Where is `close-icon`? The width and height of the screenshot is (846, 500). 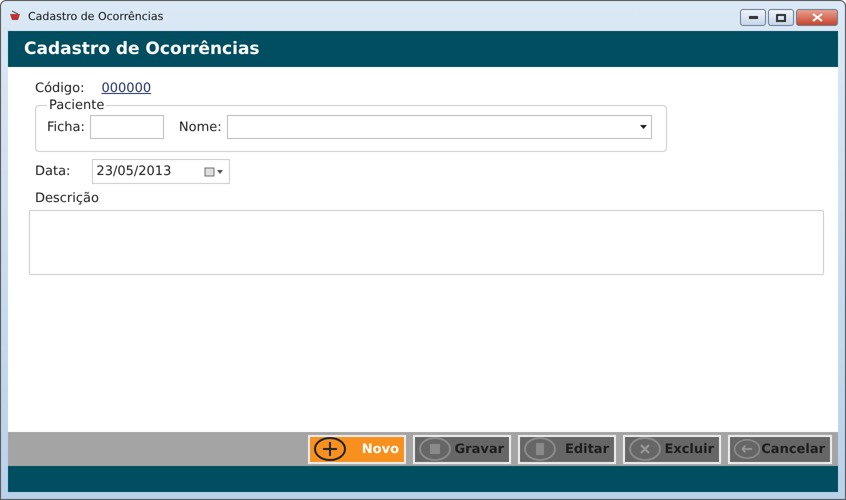 close-icon is located at coordinates (817, 17).